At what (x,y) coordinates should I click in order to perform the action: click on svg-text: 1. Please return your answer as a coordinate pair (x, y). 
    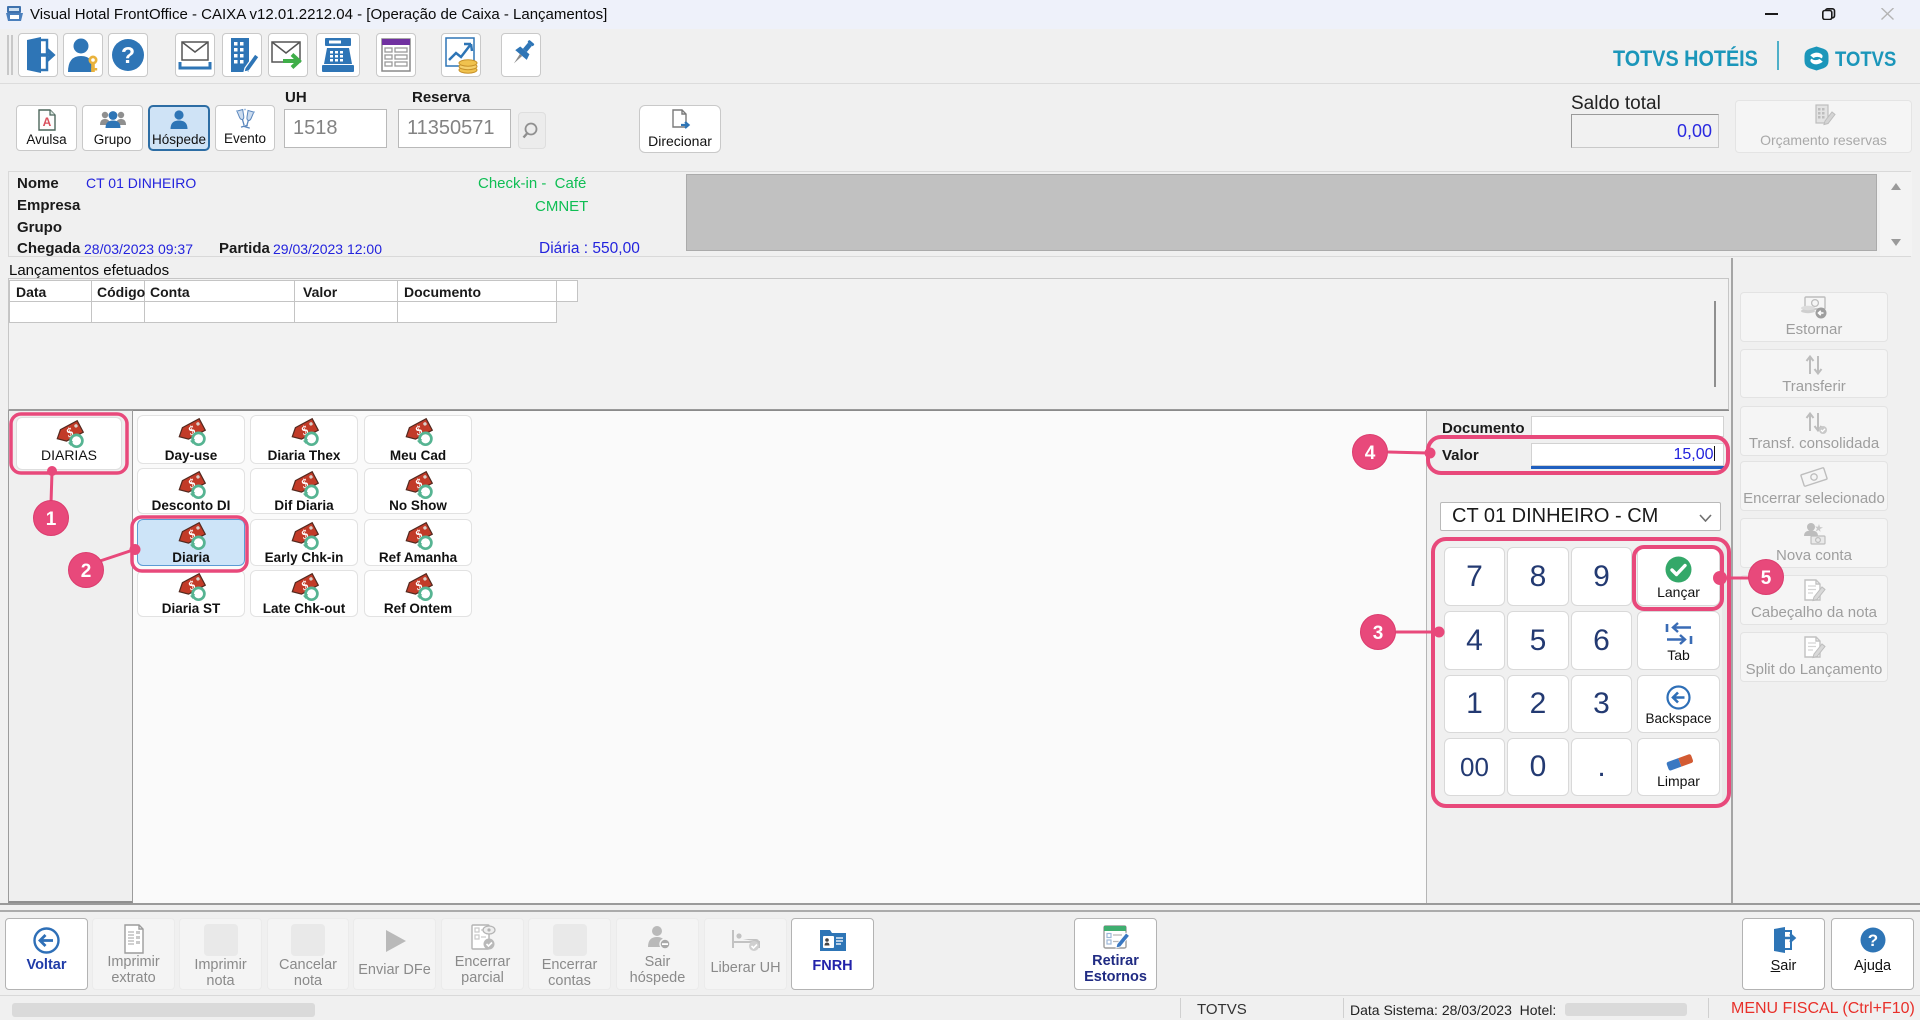
    Looking at the image, I should click on (51, 519).